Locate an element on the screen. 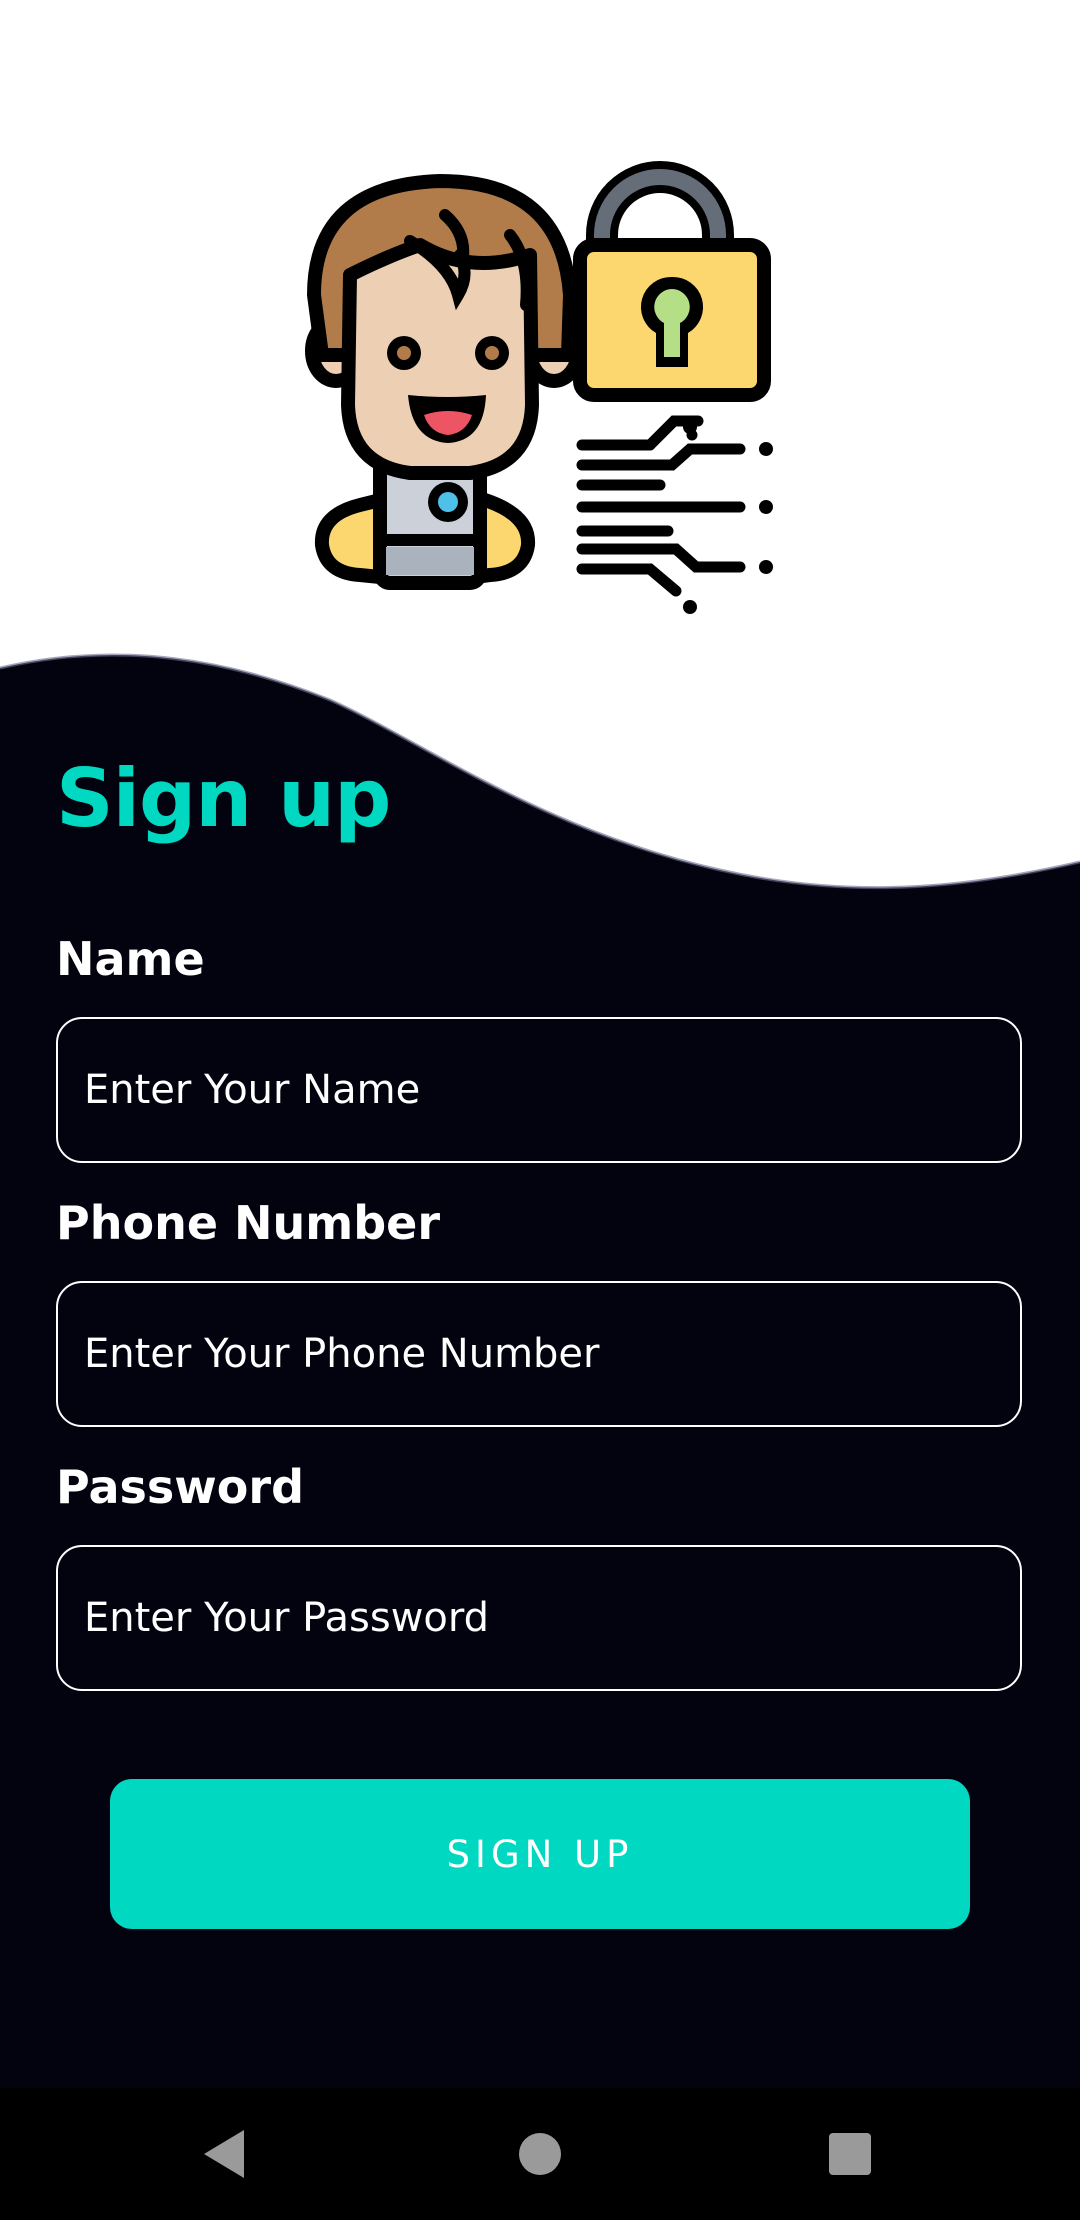  phone-number-label: Phone Number is located at coordinates (248, 1223).